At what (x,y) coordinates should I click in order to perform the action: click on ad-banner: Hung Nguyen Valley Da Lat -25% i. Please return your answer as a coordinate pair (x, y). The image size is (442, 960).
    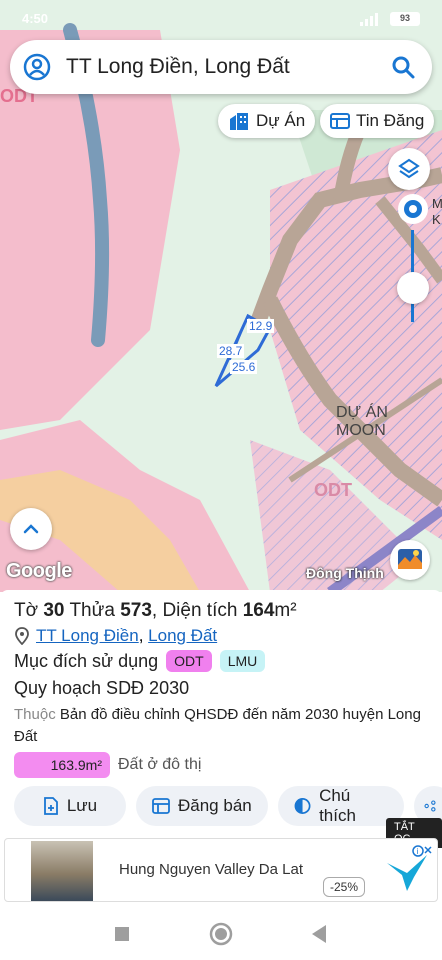
    Looking at the image, I should click on (221, 870).